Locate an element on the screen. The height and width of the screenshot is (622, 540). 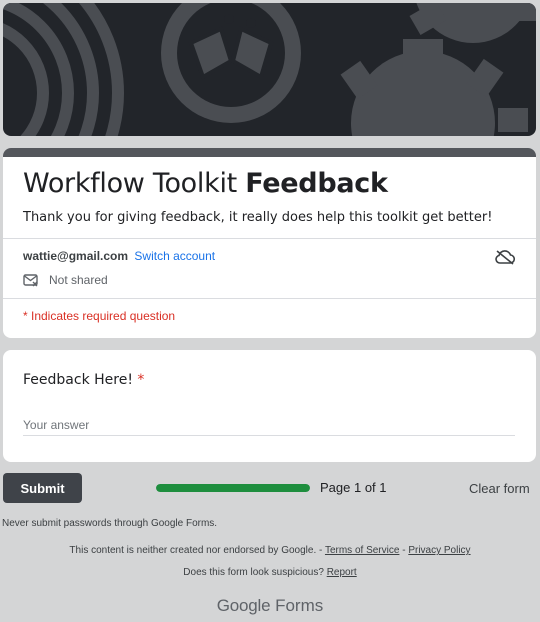
privacy-link: Privacy Policy is located at coordinates (439, 550).